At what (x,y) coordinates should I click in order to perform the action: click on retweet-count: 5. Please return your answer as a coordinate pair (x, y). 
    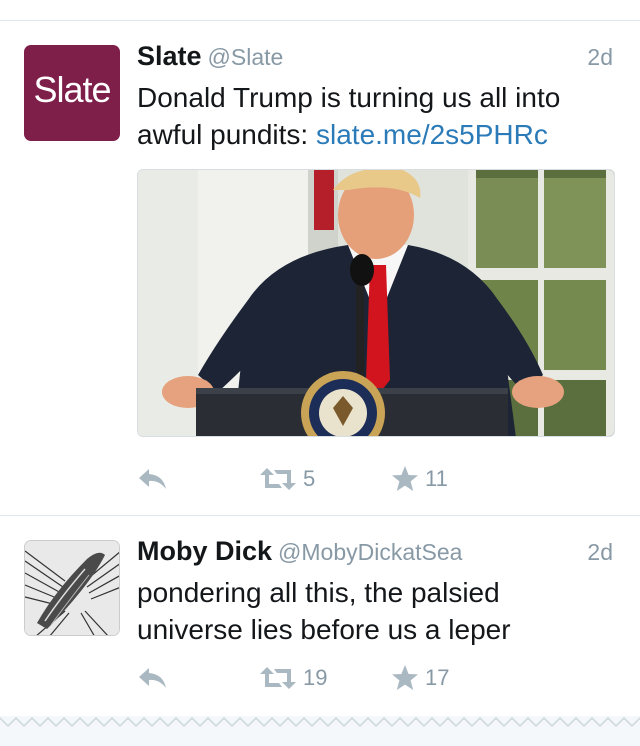
    Looking at the image, I should click on (309, 478).